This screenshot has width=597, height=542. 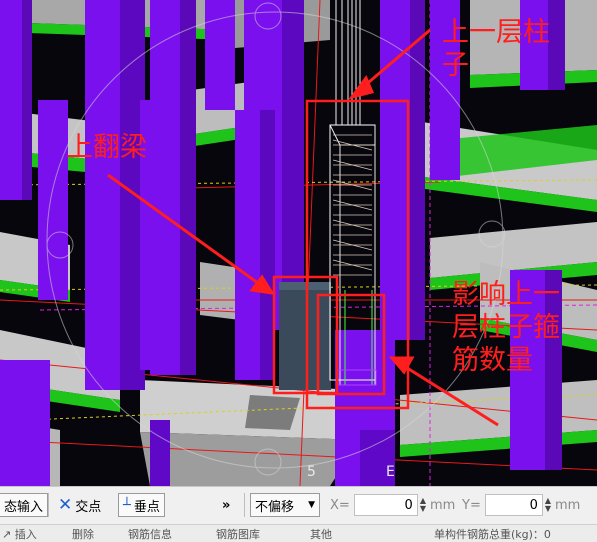 I want to click on x-unit: mm, so click(x=442, y=505).